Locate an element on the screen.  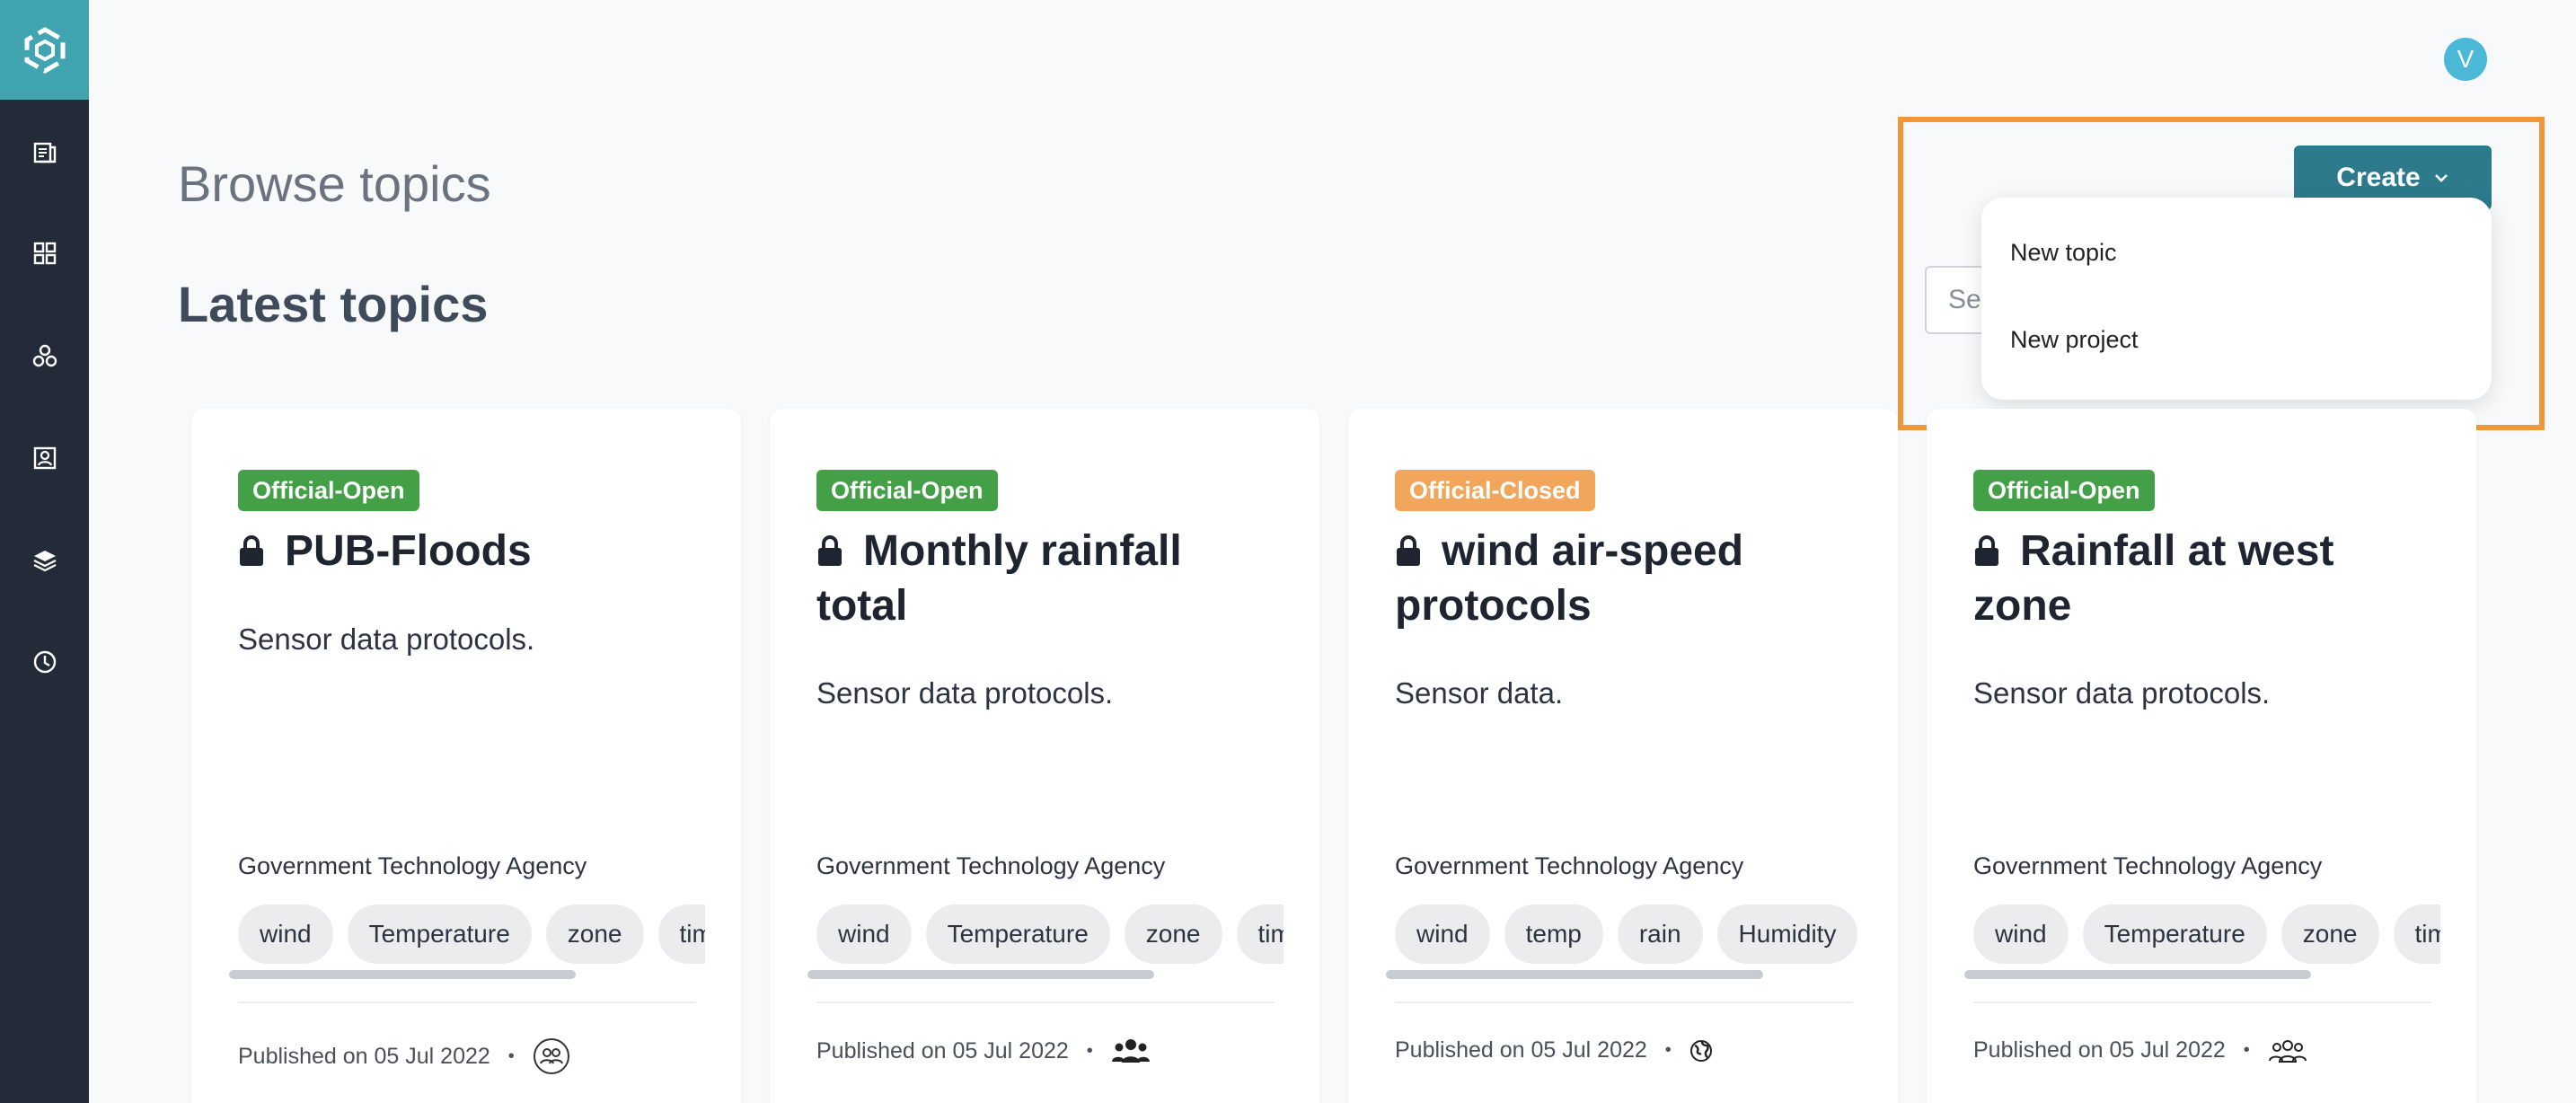
create-button-label: Create is located at coordinates (2378, 177).